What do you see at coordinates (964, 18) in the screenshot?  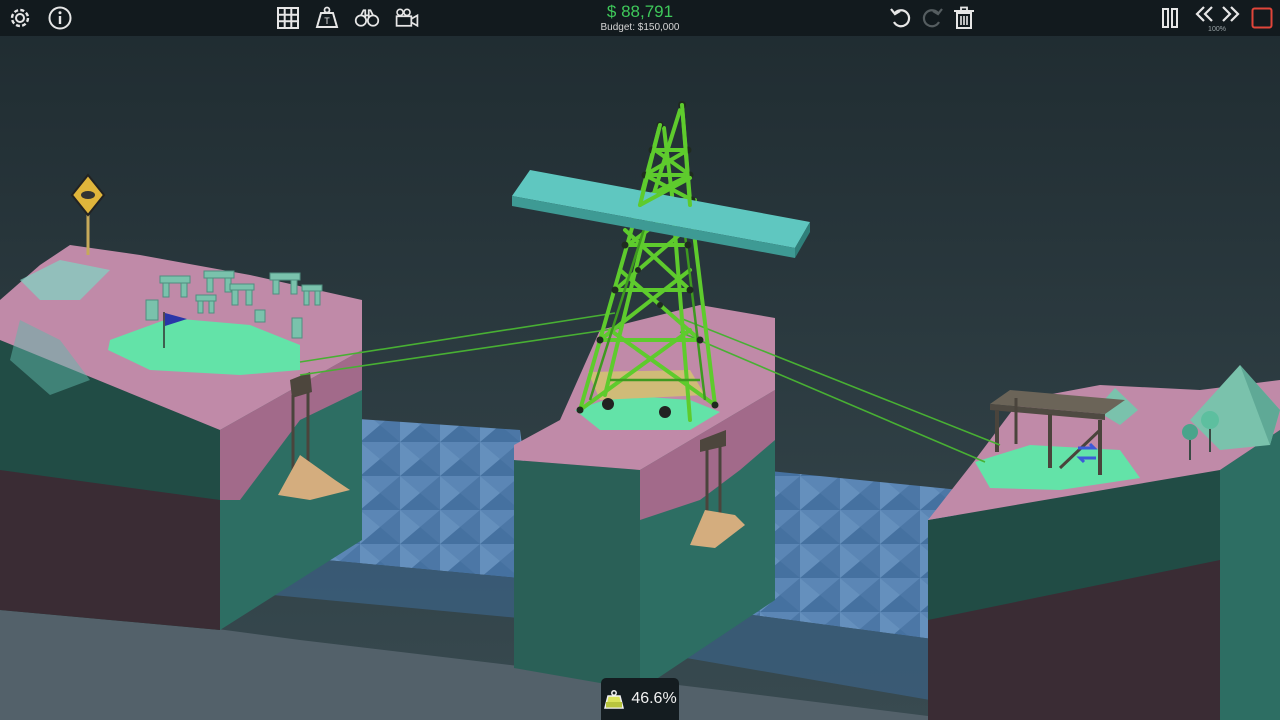 I see `trash-icon` at bounding box center [964, 18].